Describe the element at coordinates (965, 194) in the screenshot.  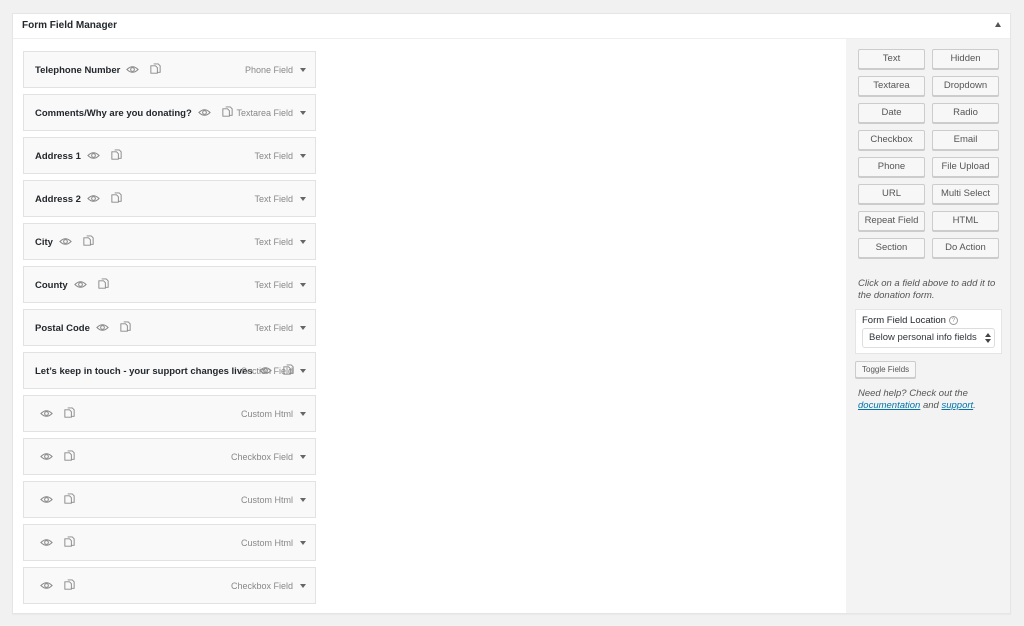
I see `add-field-button: Multi Select` at that location.